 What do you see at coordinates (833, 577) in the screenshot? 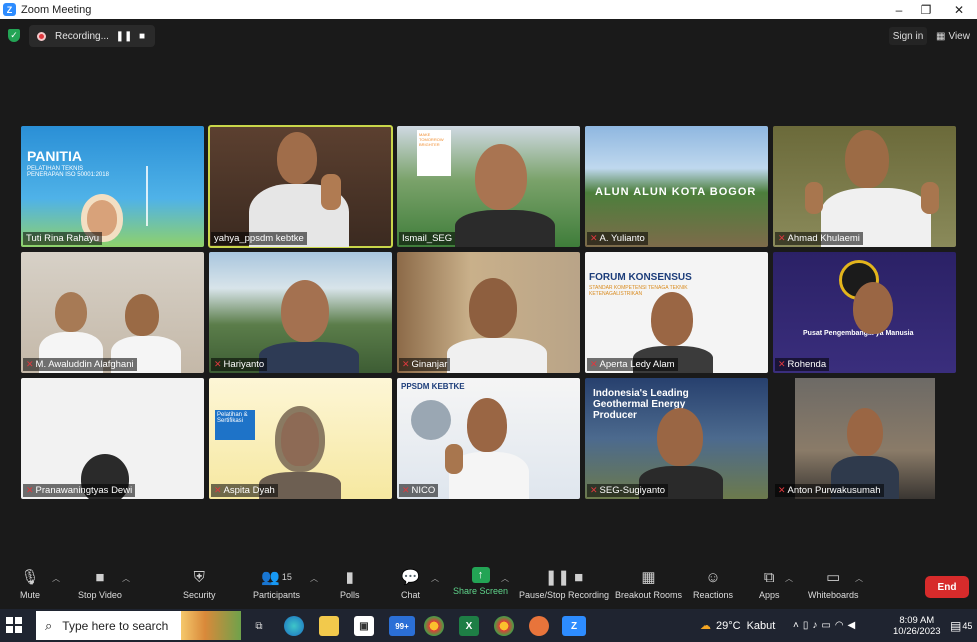
I see `whiteboard-icon: ▭` at bounding box center [833, 577].